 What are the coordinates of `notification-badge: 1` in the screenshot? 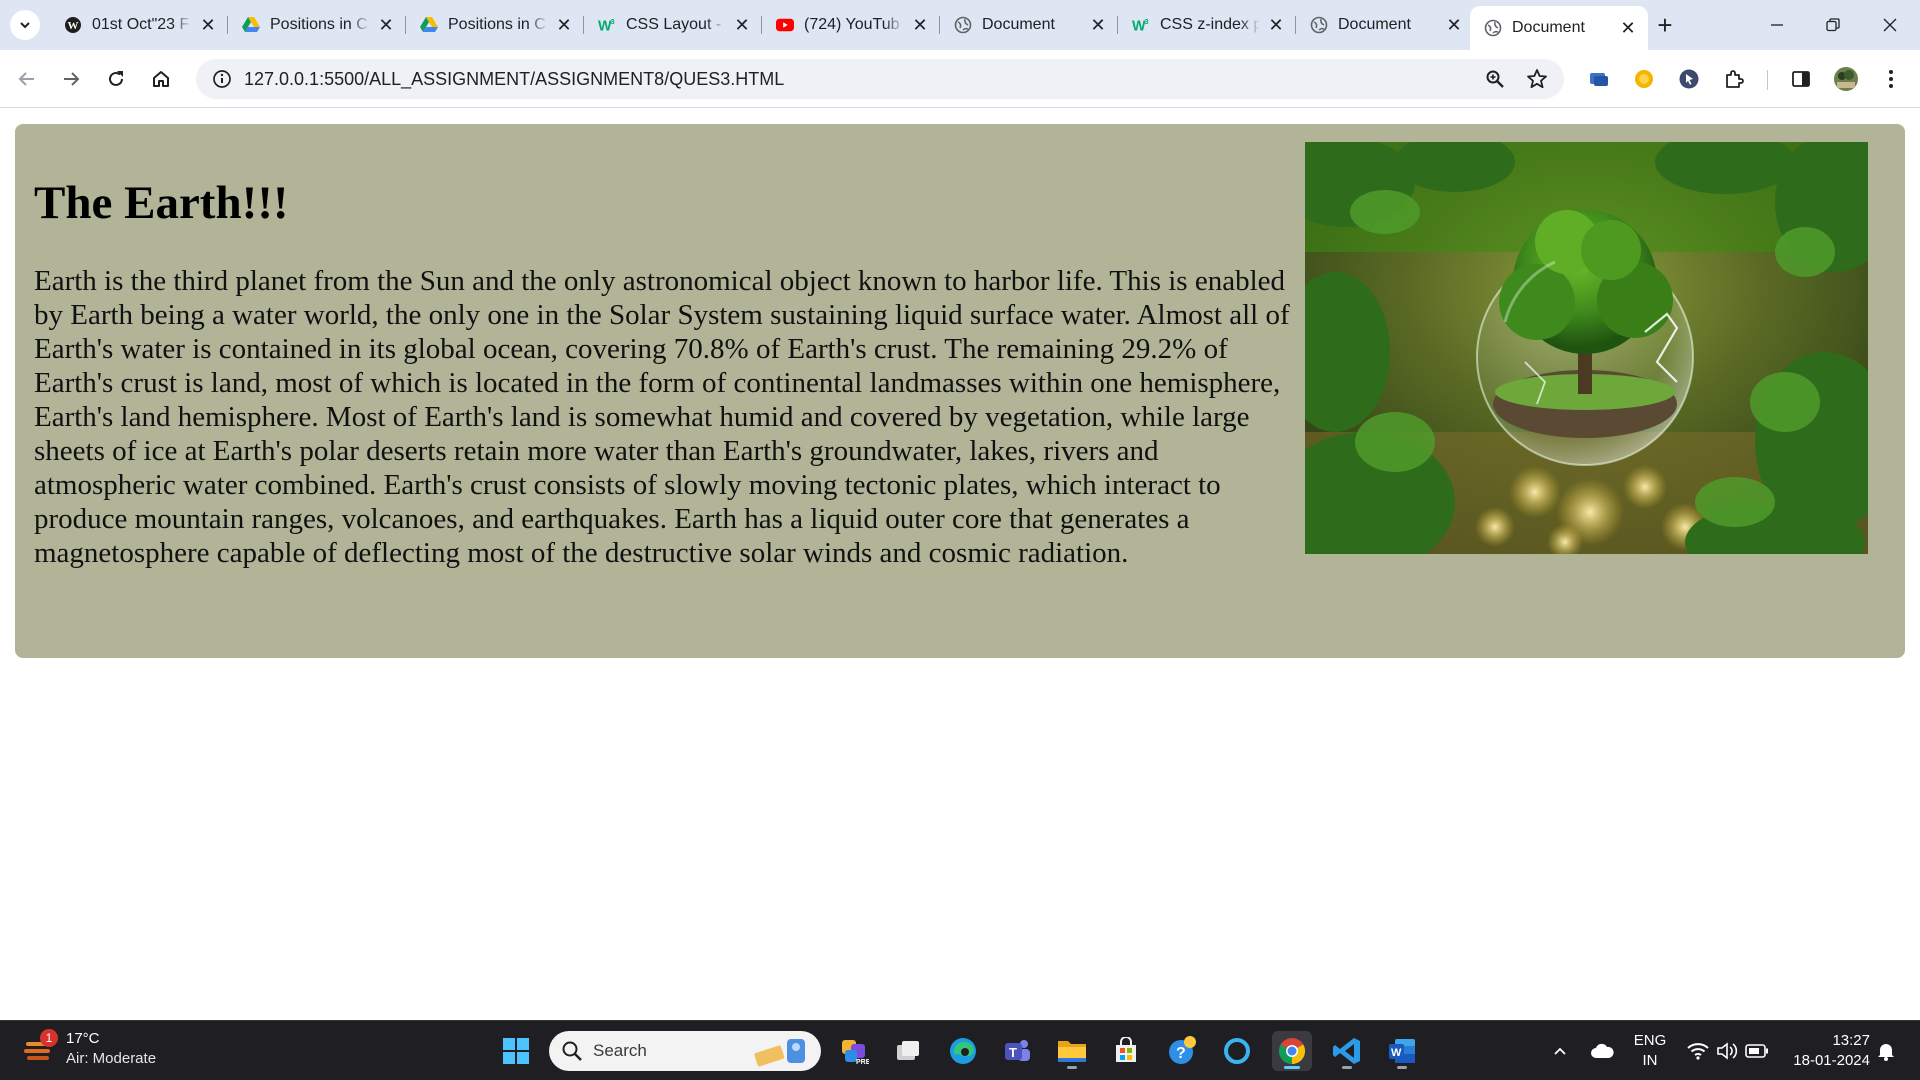 It's located at (49, 1038).